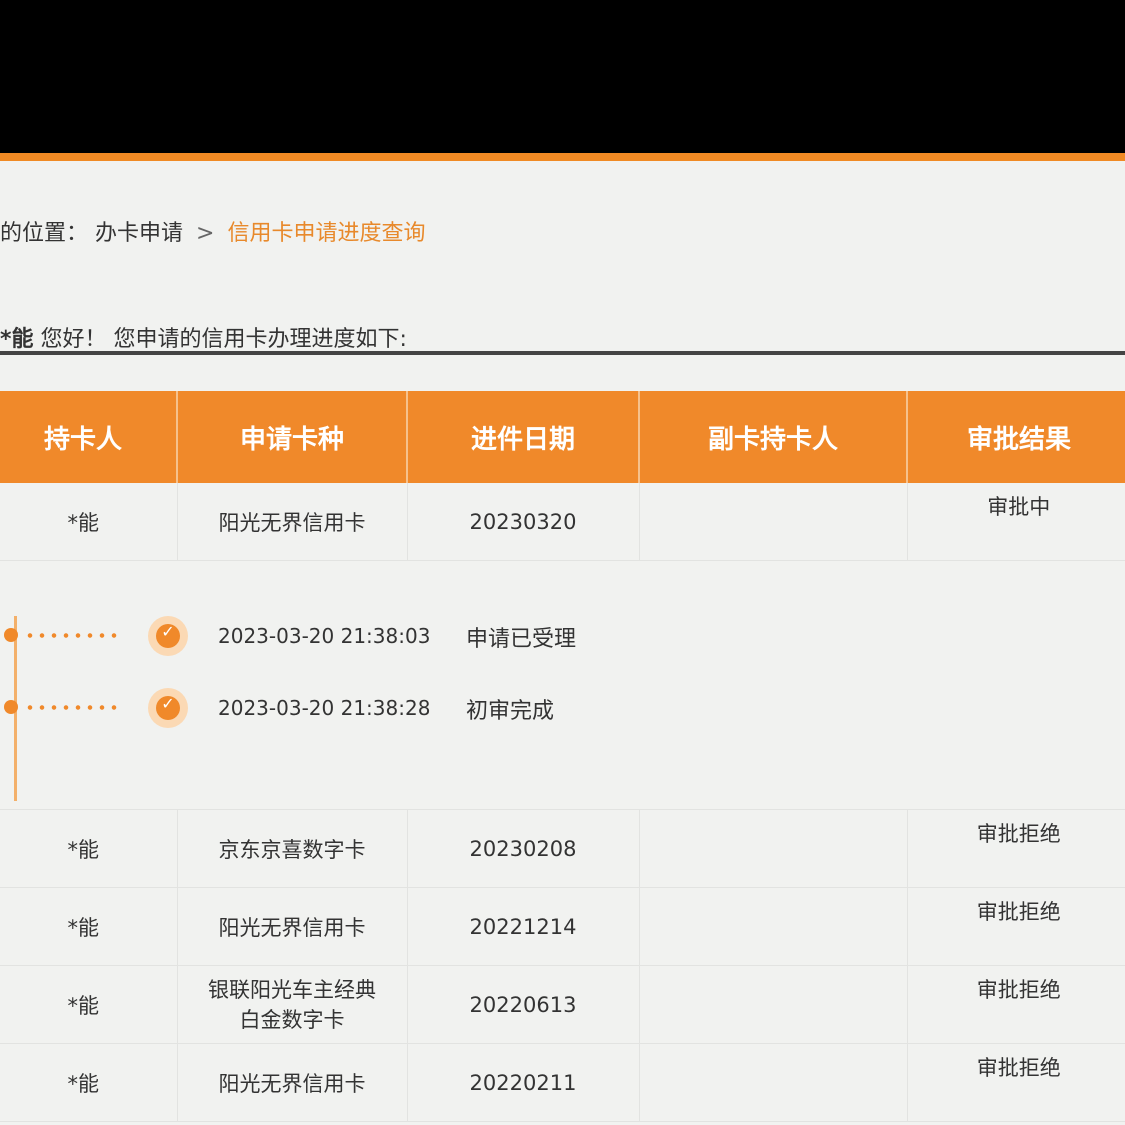  I want to click on cell-card-type: 京东京喜数字卡, so click(292, 848).